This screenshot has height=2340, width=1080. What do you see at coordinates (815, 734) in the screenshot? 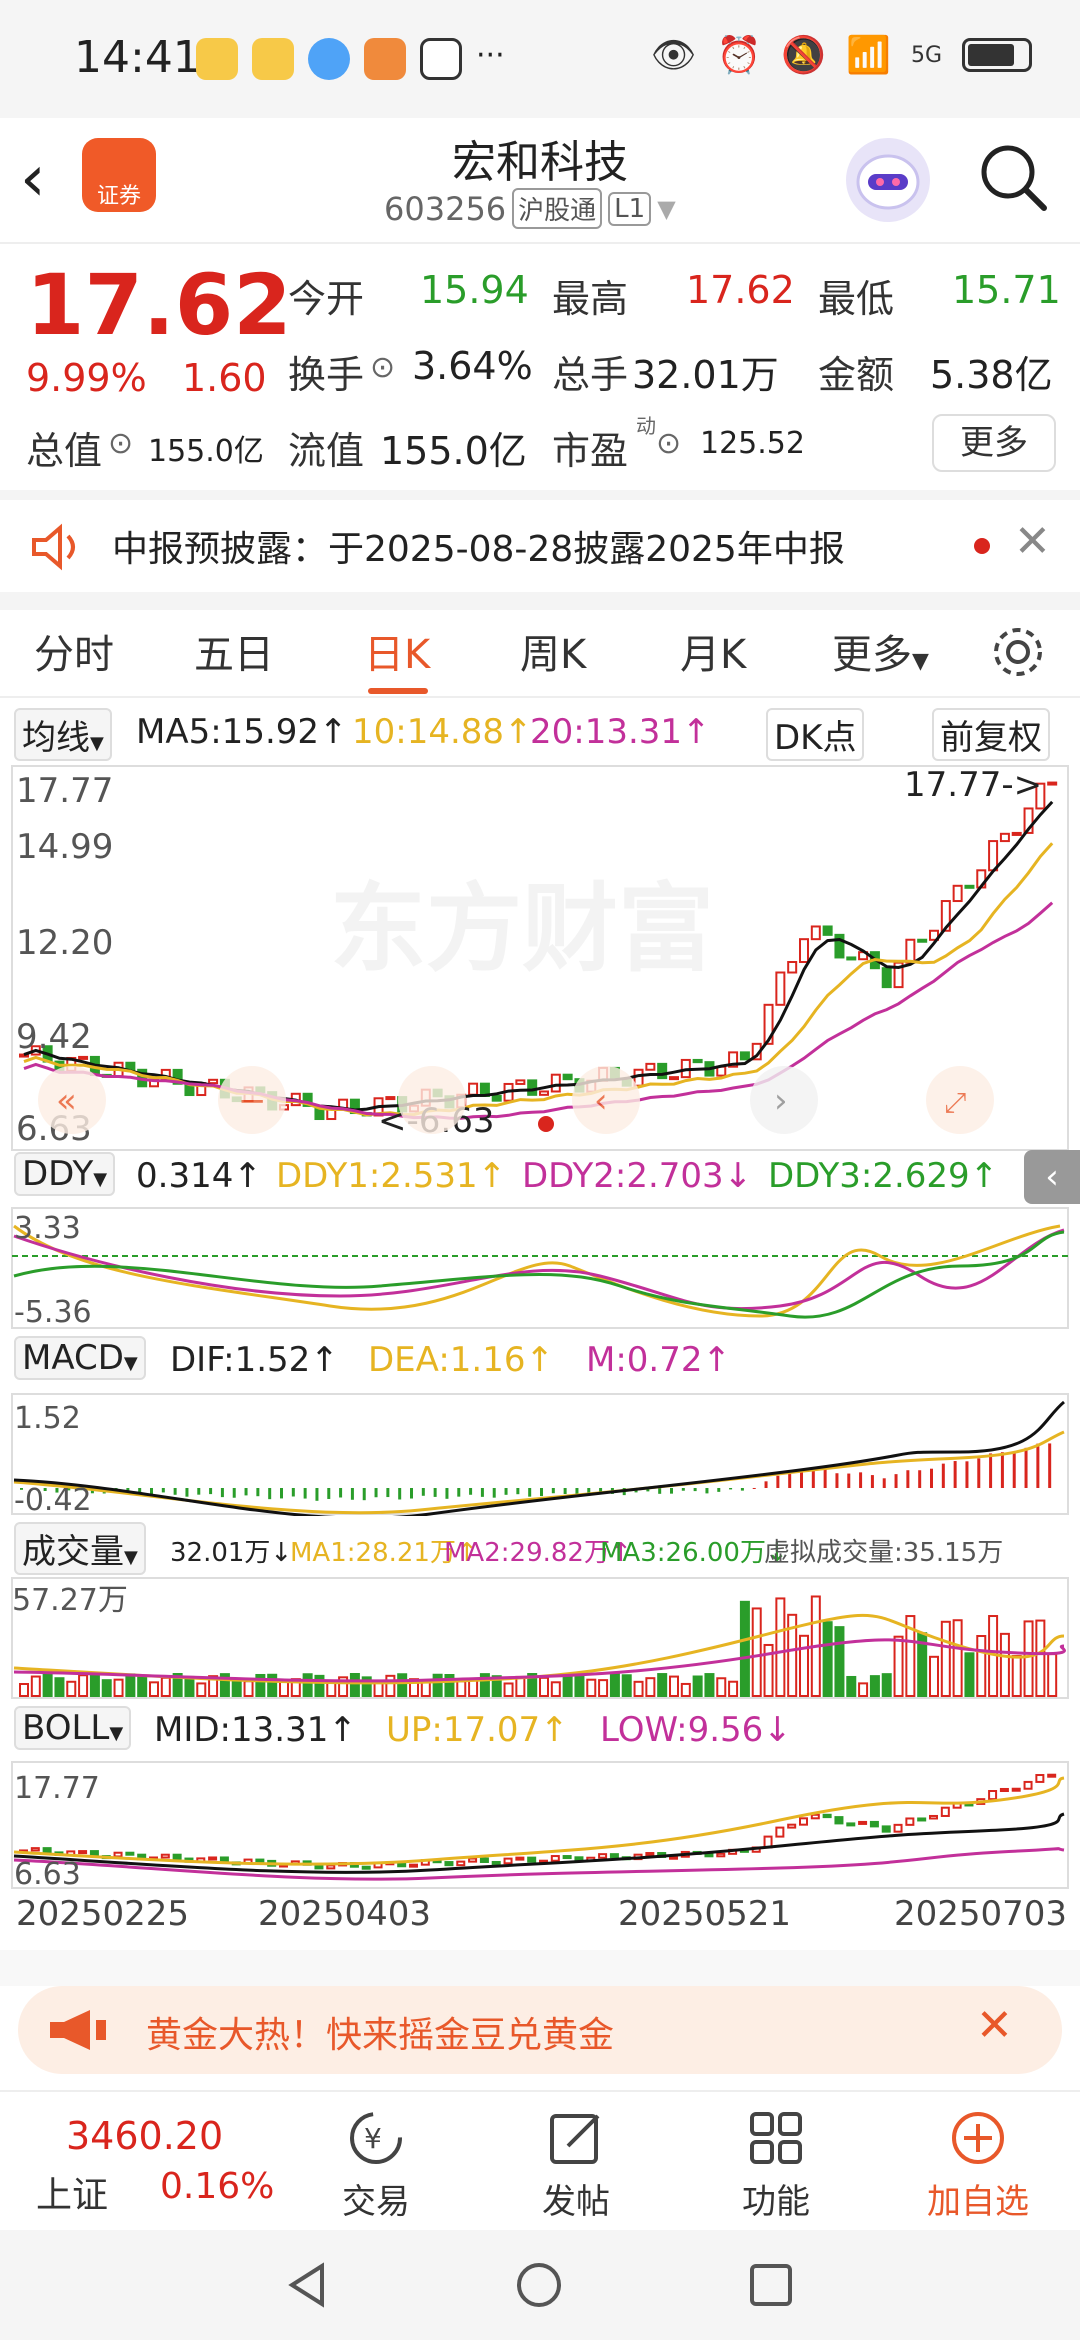
I see `dk-select: DK点` at bounding box center [815, 734].